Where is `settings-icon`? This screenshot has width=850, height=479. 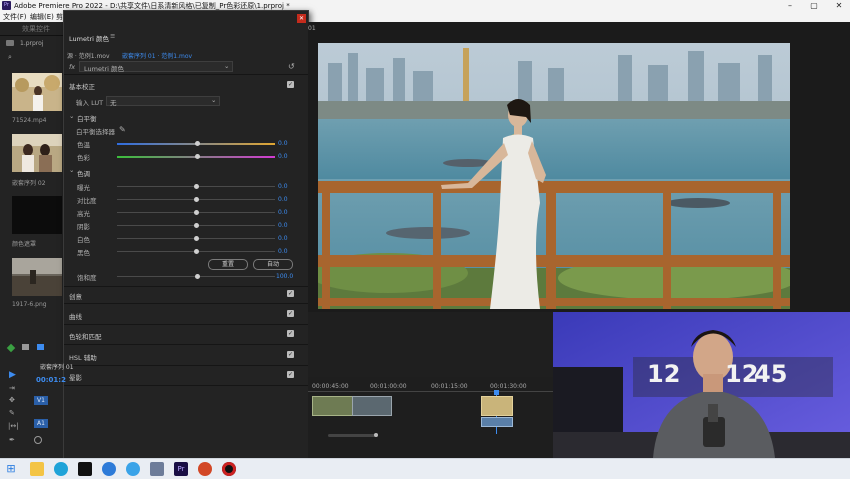 settings-icon is located at coordinates (133, 469).